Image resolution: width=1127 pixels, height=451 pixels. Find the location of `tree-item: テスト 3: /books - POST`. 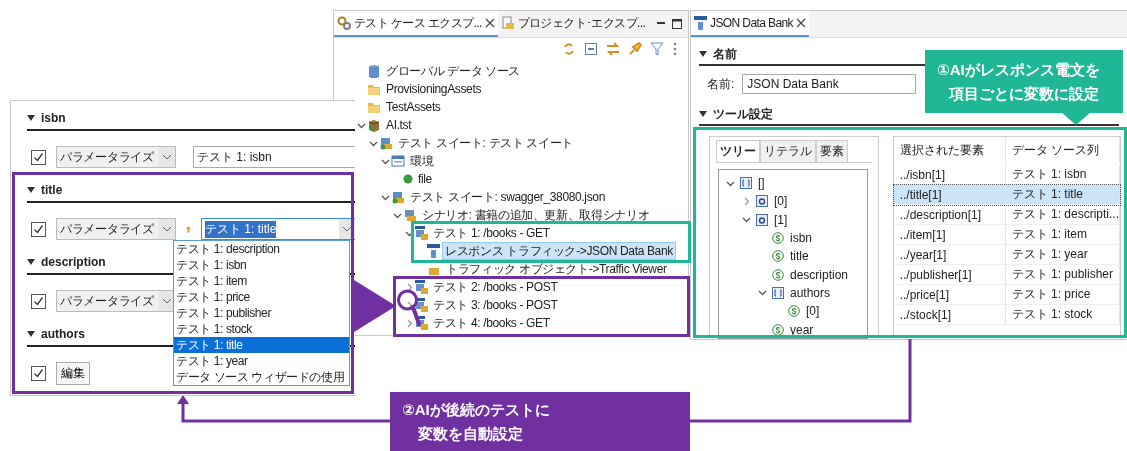

tree-item: テスト 3: /books - POST is located at coordinates (495, 305).